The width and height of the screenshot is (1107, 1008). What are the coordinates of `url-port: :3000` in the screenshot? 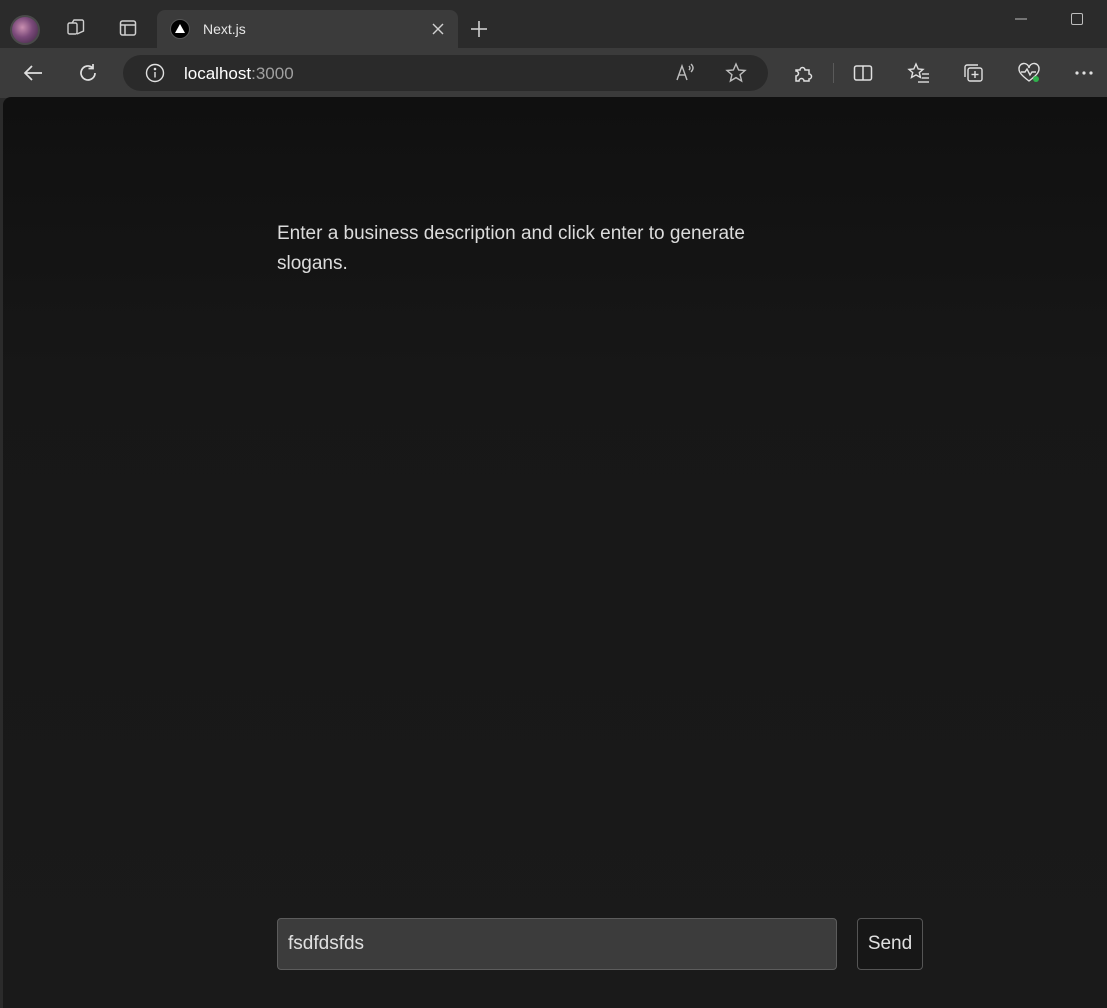 It's located at (272, 73).